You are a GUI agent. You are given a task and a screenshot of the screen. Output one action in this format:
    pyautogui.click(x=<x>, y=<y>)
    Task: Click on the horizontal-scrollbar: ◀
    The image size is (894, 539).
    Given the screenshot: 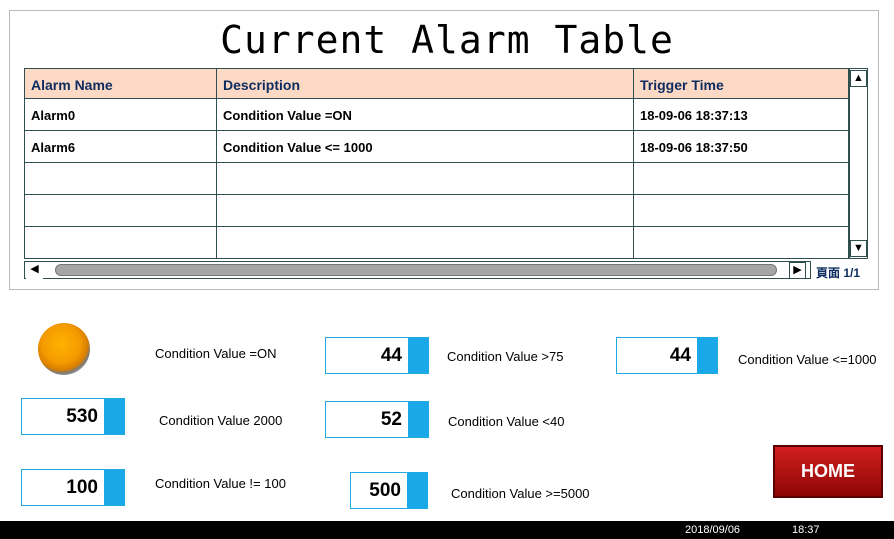 What is the action you would take?
    pyautogui.click(x=417, y=270)
    